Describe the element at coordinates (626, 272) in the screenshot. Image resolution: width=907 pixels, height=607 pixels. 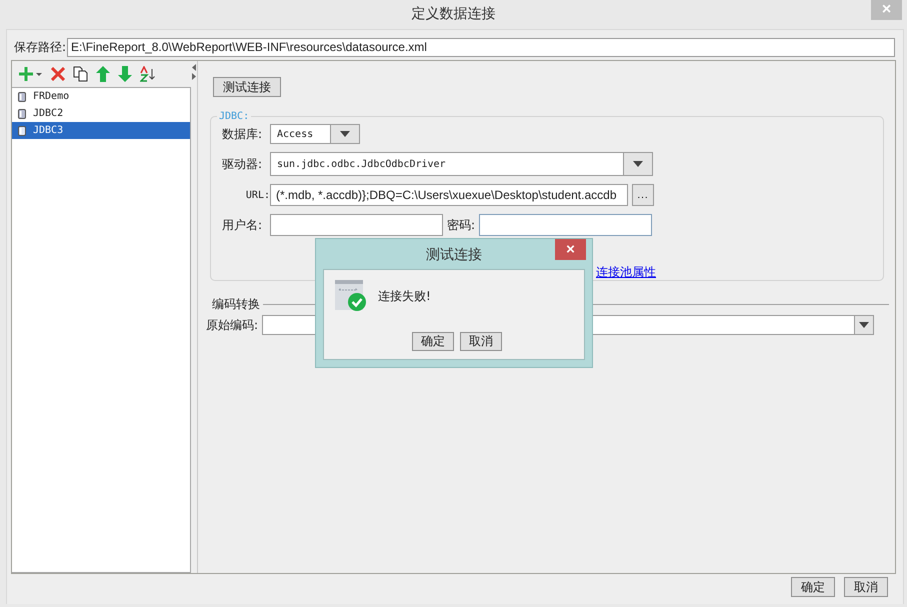
I see `pool-properties-link: 连接池属性` at that location.